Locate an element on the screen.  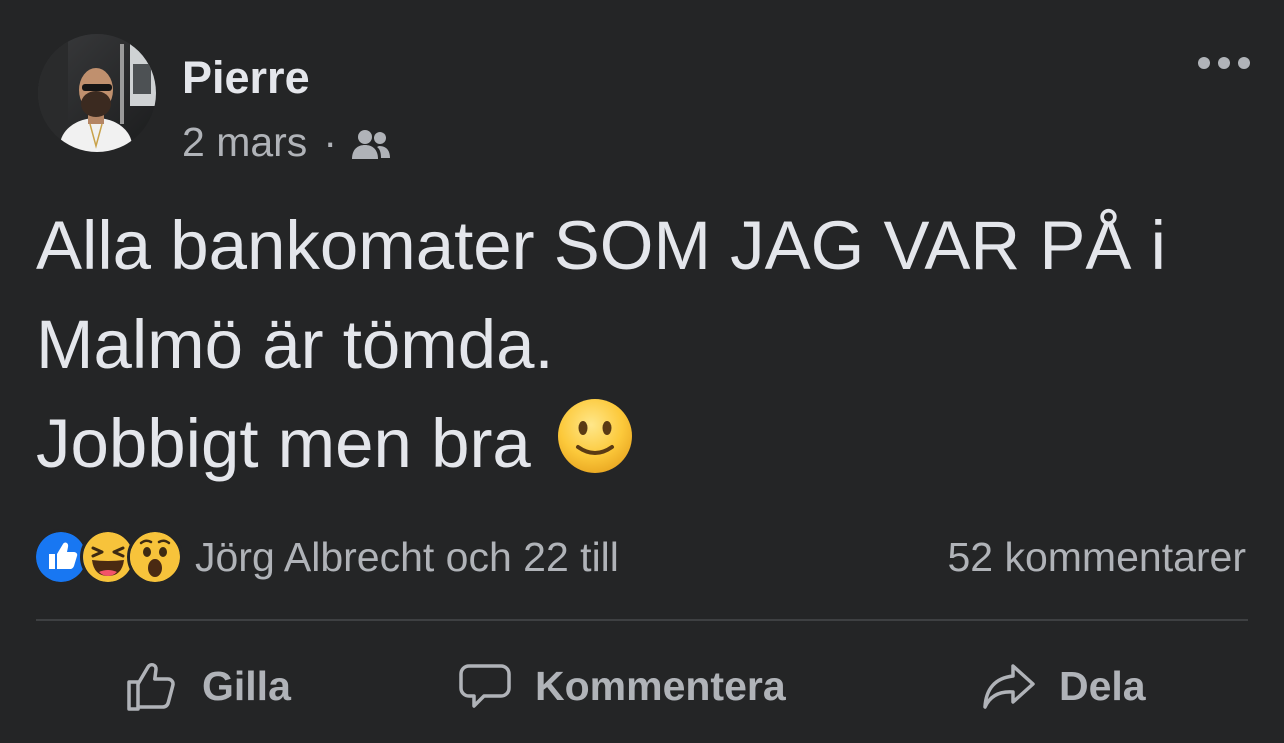
post-meta: 2 mars · is located at coordinates (286, 142).